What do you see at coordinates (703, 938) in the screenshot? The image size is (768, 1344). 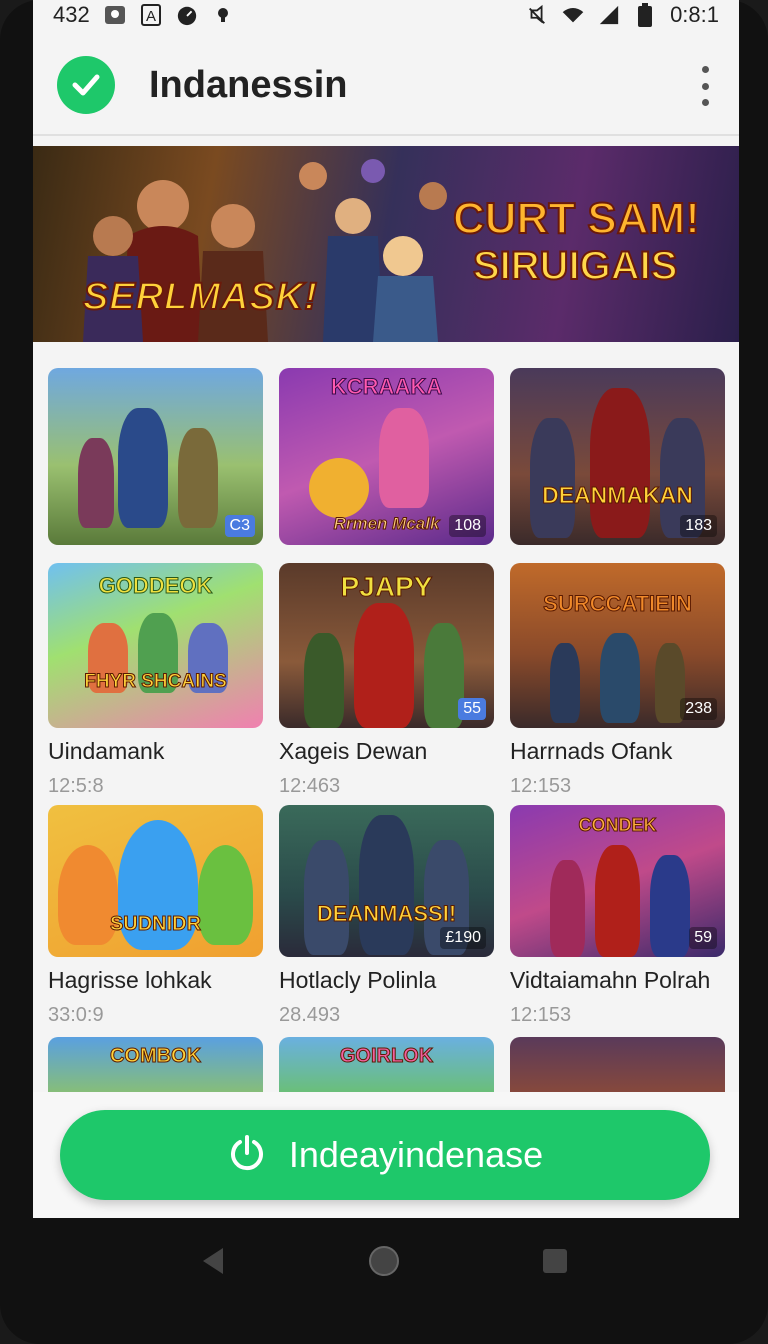 I see `badge: 59` at bounding box center [703, 938].